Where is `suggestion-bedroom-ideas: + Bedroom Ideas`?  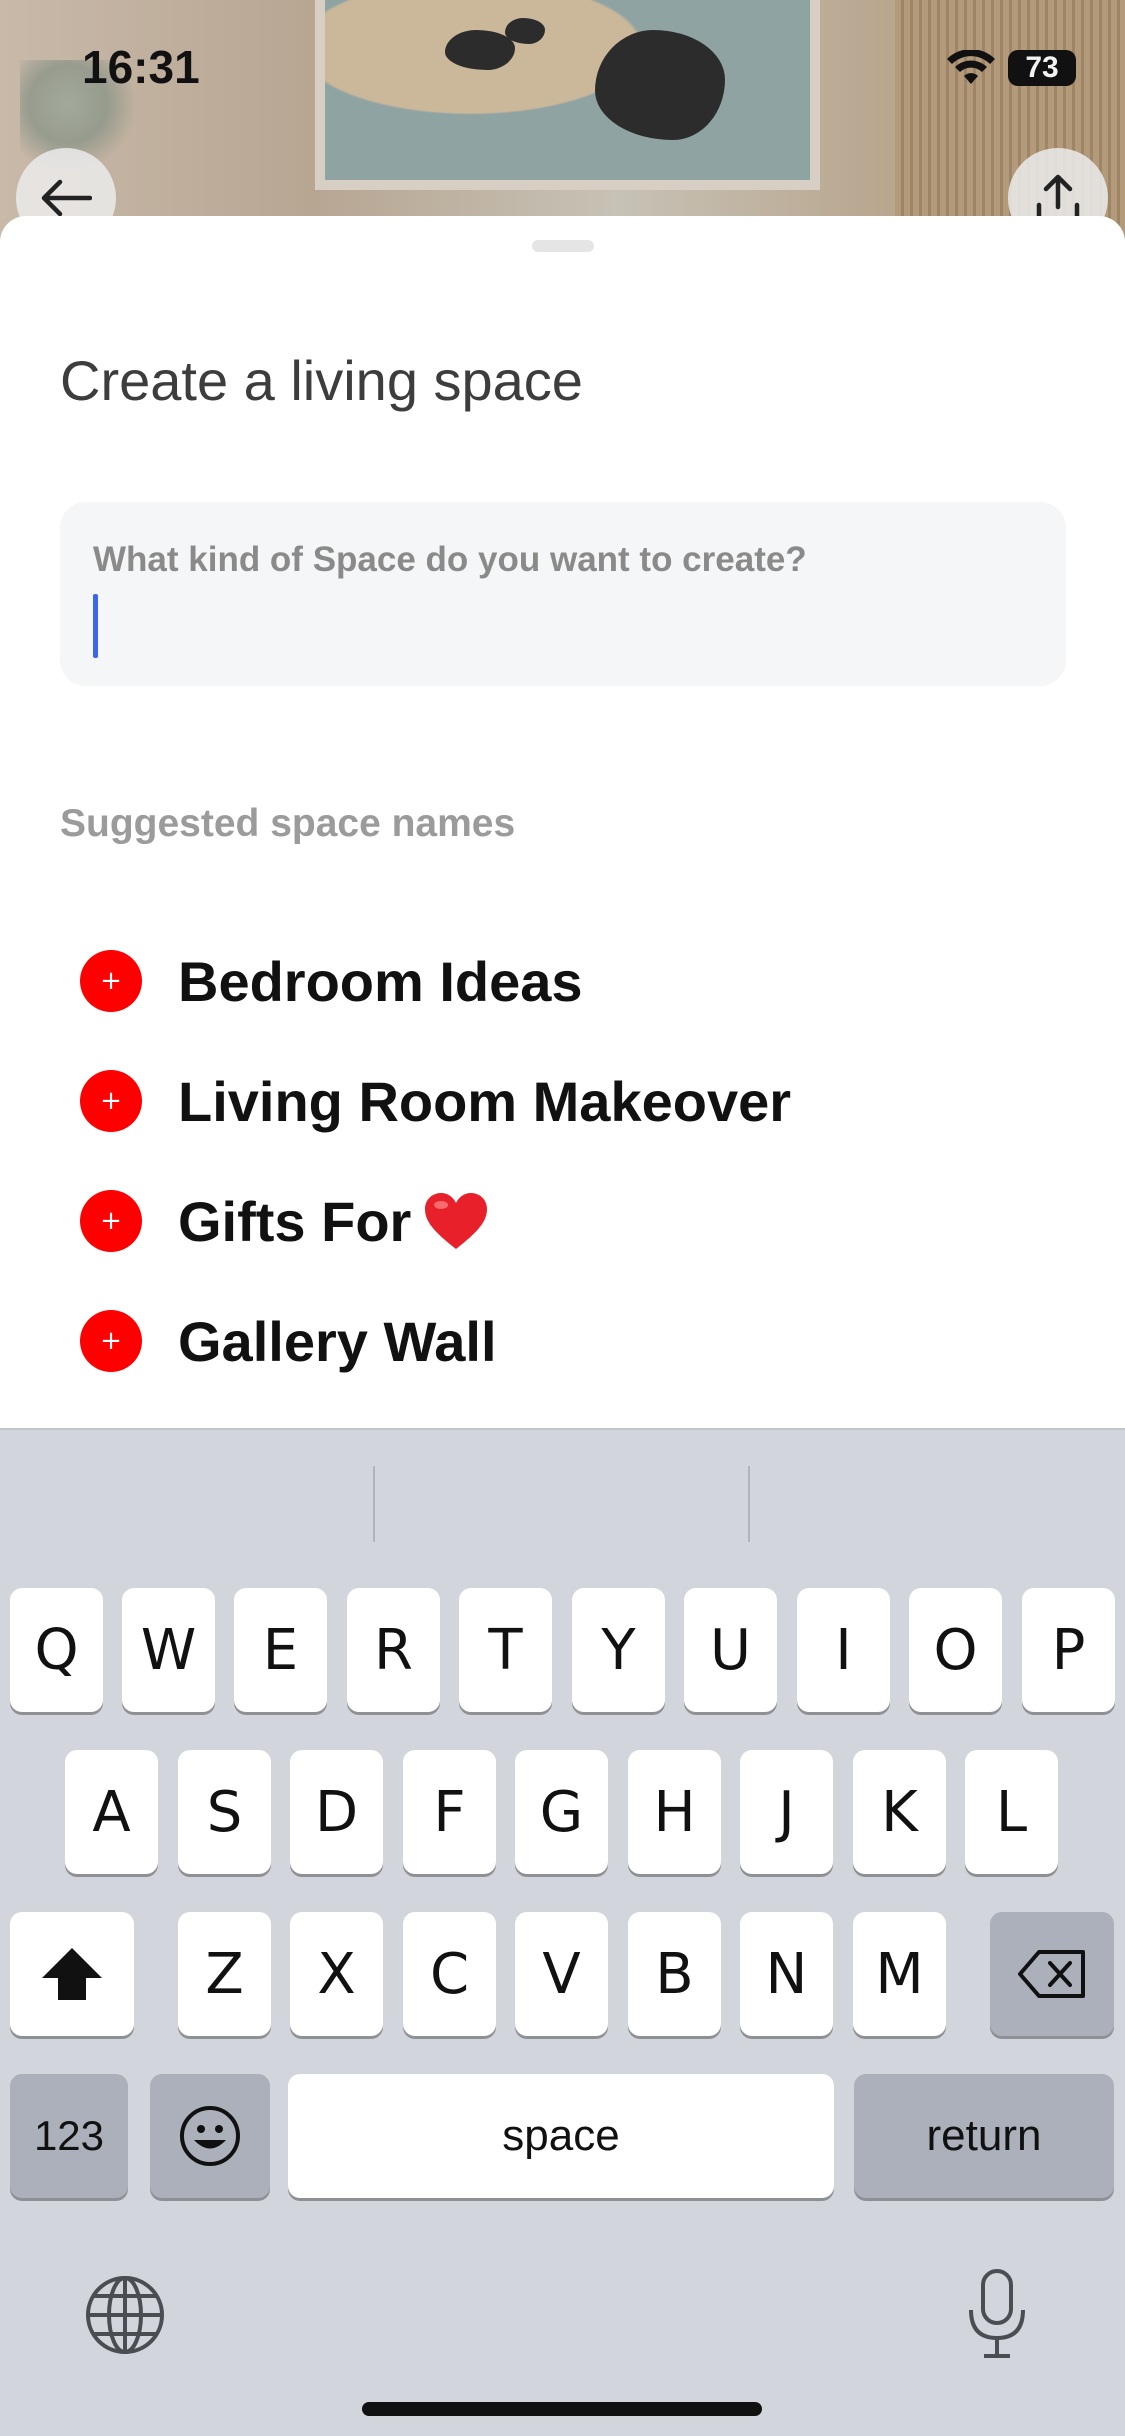 suggestion-bedroom-ideas: + Bedroom Ideas is located at coordinates (331, 981).